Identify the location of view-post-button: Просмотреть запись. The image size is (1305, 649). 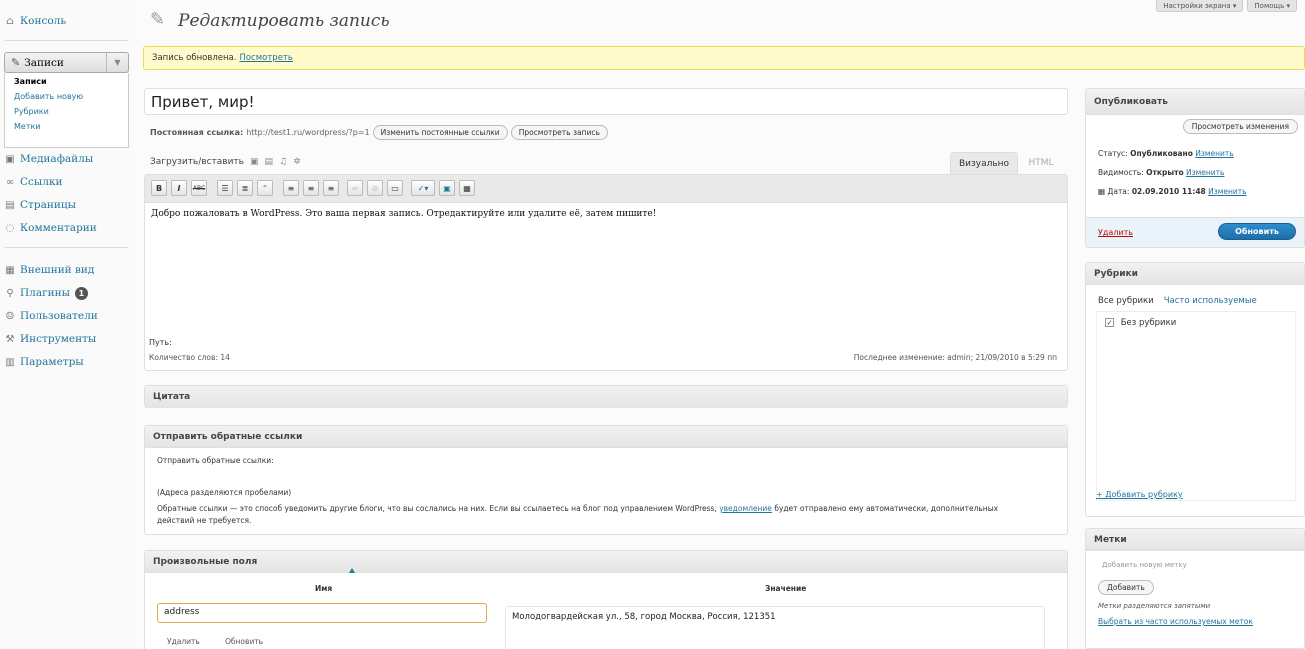
(559, 132).